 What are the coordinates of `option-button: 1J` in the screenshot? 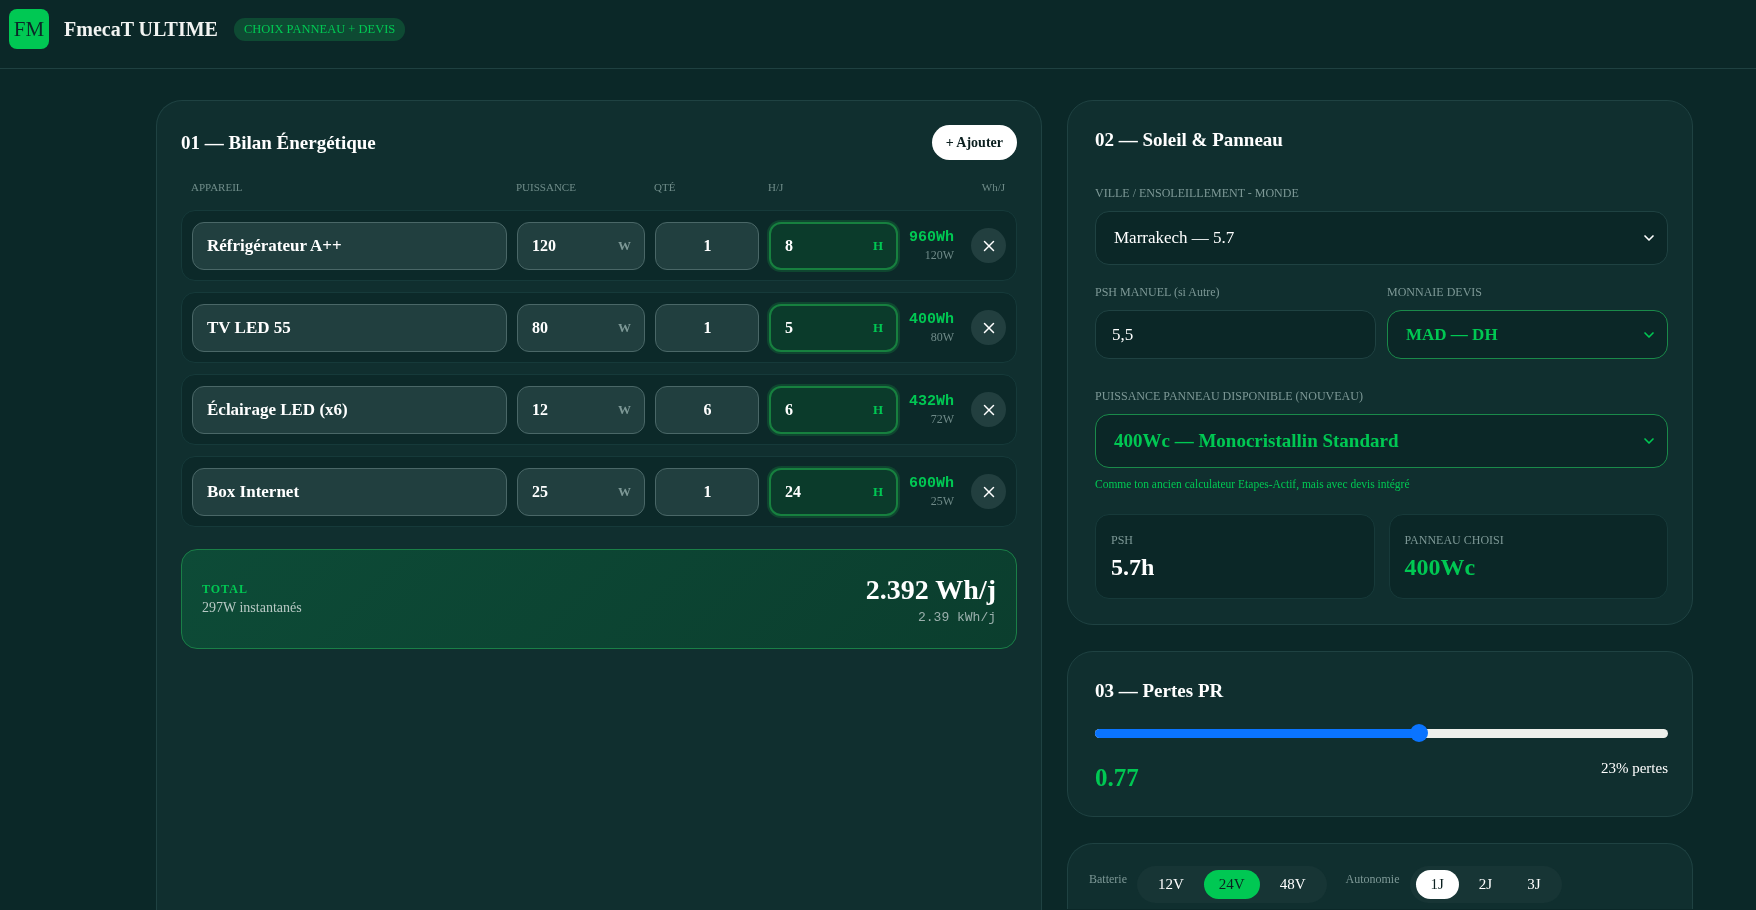 It's located at (1437, 884).